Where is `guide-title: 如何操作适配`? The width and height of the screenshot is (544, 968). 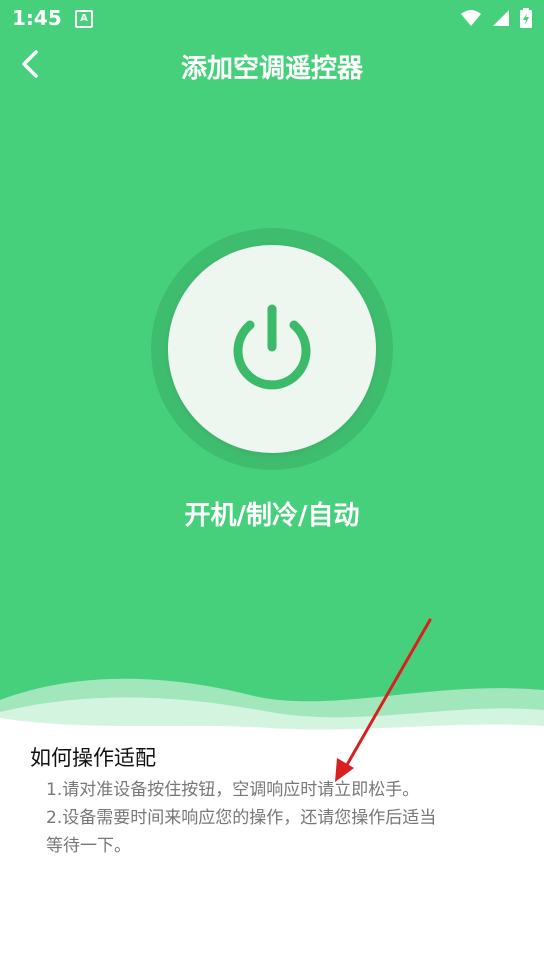
guide-title: 如何操作适配 is located at coordinates (93, 758).